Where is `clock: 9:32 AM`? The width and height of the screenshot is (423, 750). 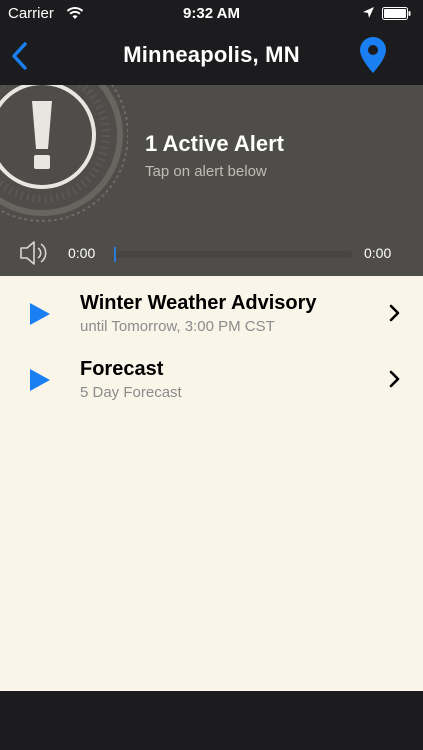
clock: 9:32 AM is located at coordinates (211, 13).